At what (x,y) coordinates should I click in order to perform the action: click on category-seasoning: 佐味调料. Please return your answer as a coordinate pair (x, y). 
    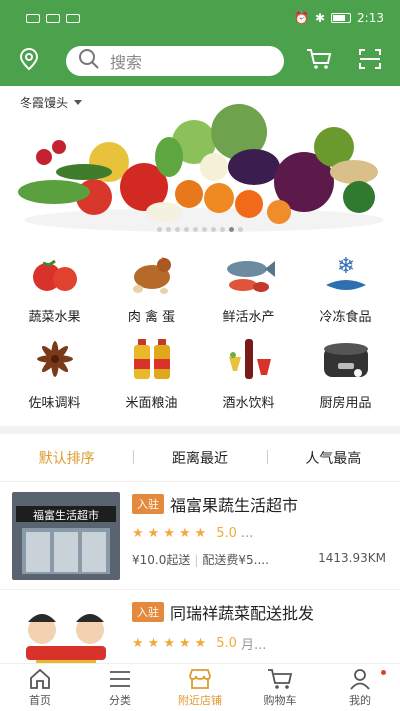
    Looking at the image, I should click on (54, 375).